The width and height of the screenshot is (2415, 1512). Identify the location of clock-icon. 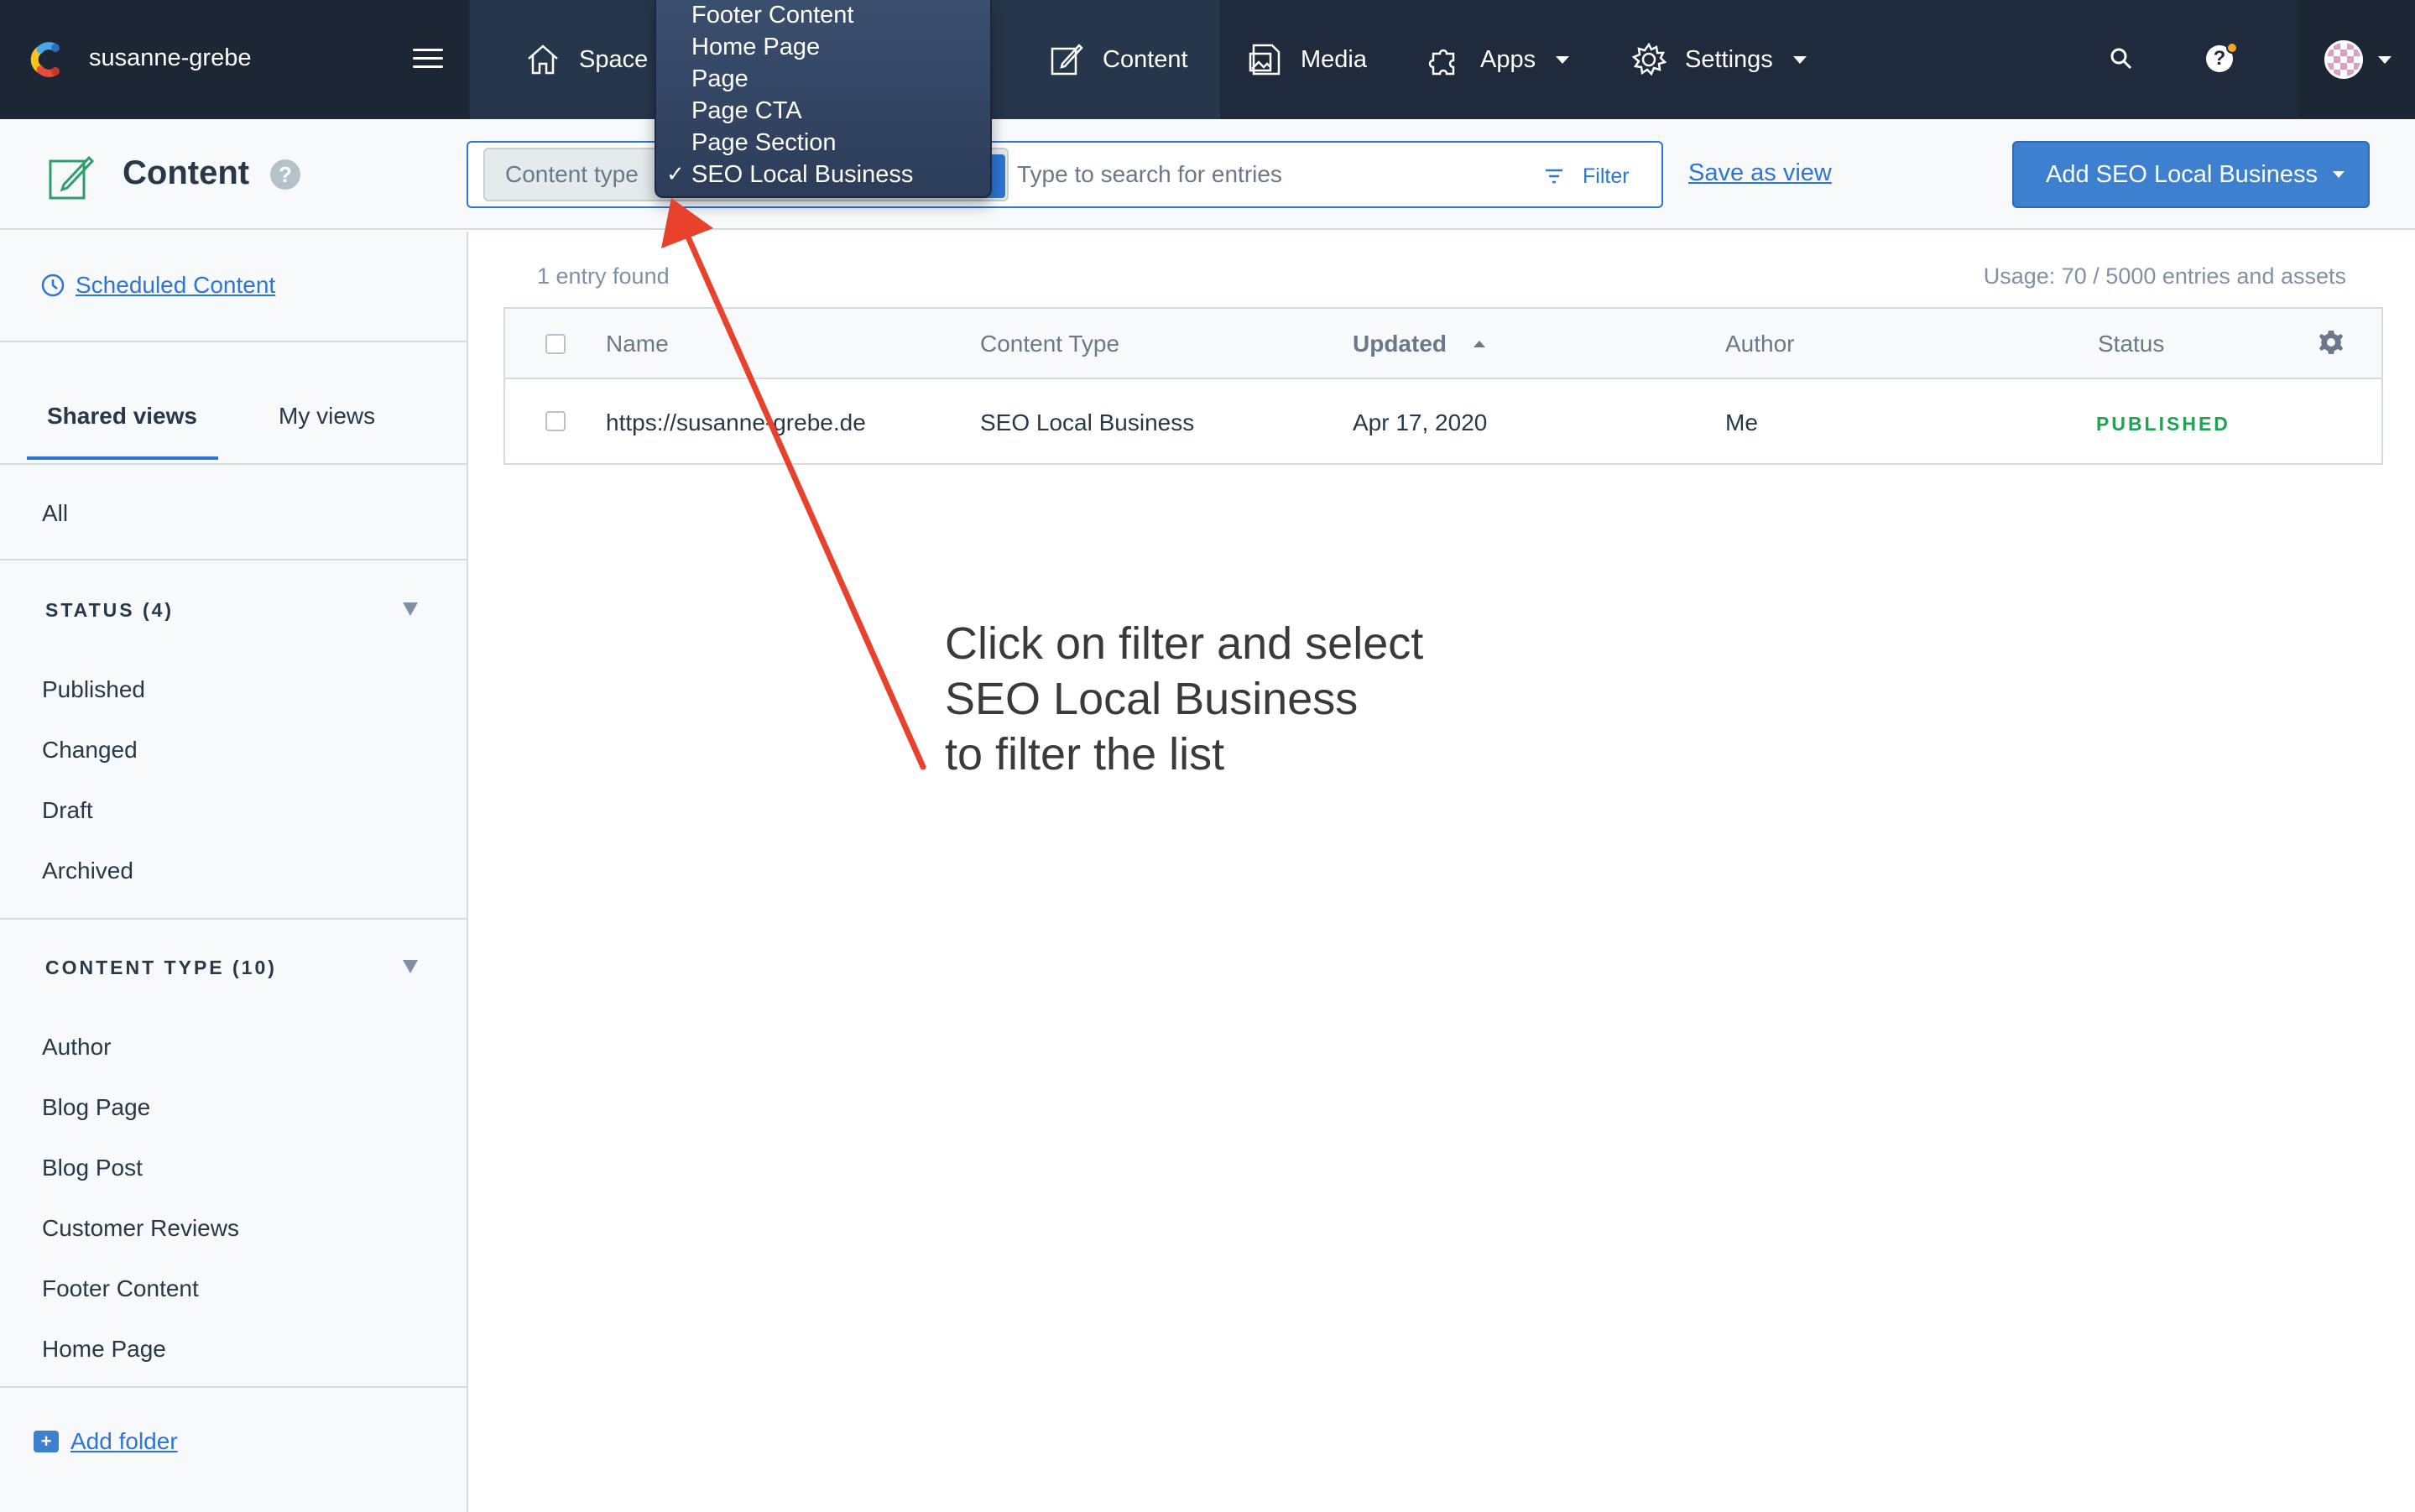
(53, 285).